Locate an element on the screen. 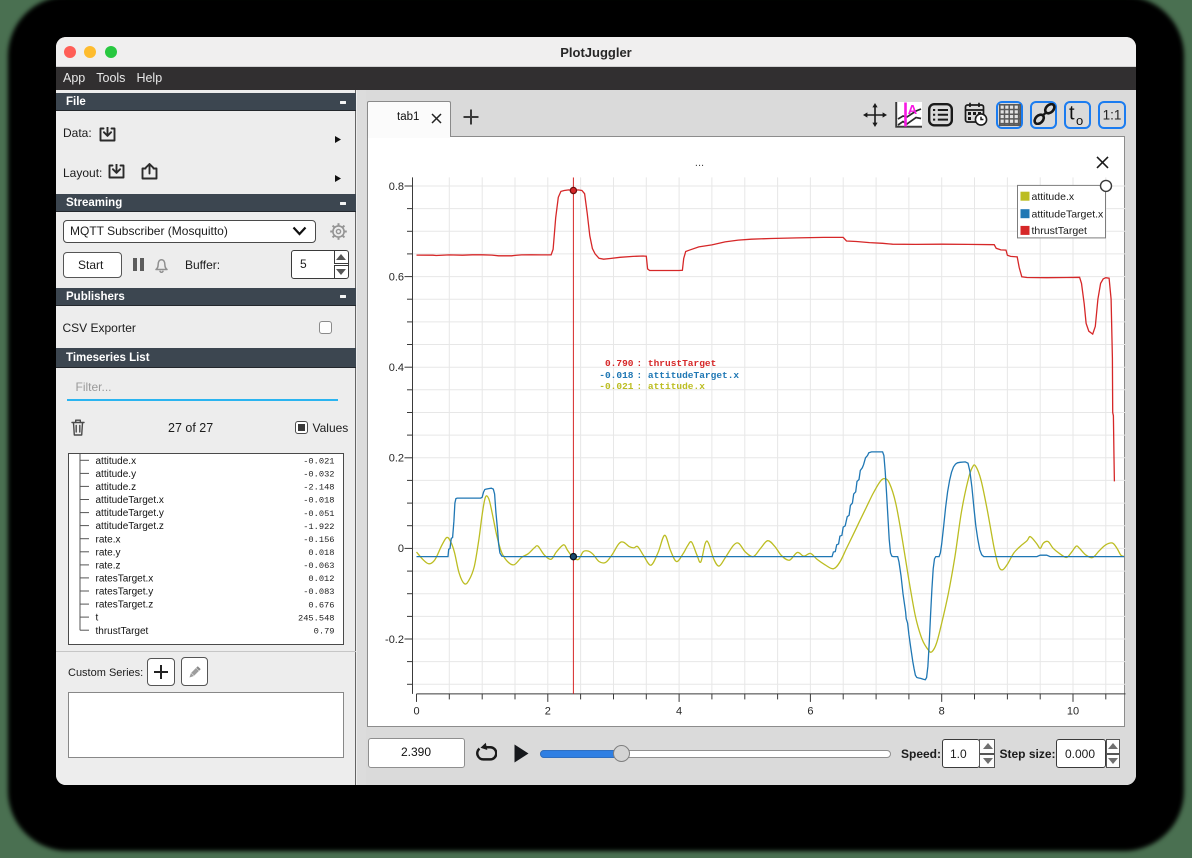  svg-text: 0.8 is located at coordinates (395, 186).